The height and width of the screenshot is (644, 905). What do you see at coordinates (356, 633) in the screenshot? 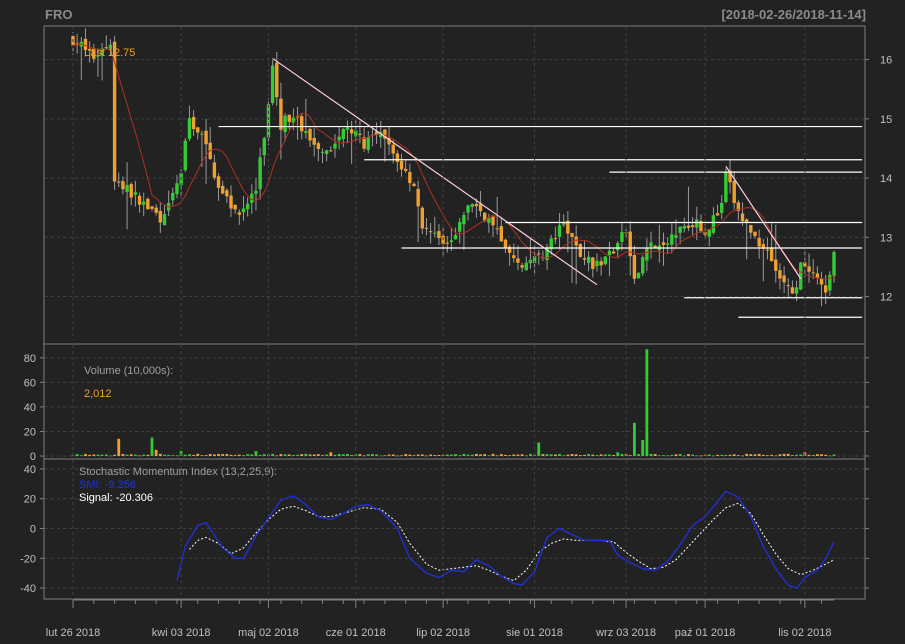
I see `x-tick-label: cze 01 2018` at bounding box center [356, 633].